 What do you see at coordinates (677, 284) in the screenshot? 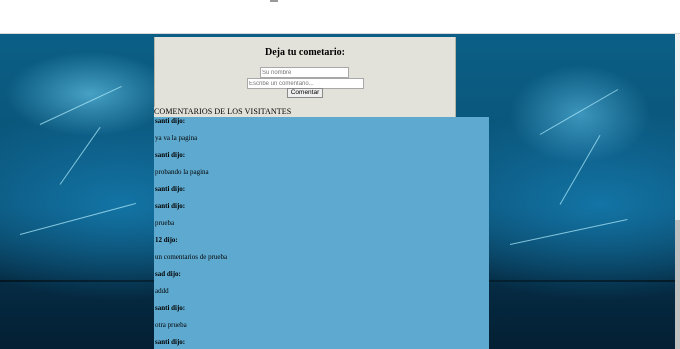
I see `scrollbar-thumb` at bounding box center [677, 284].